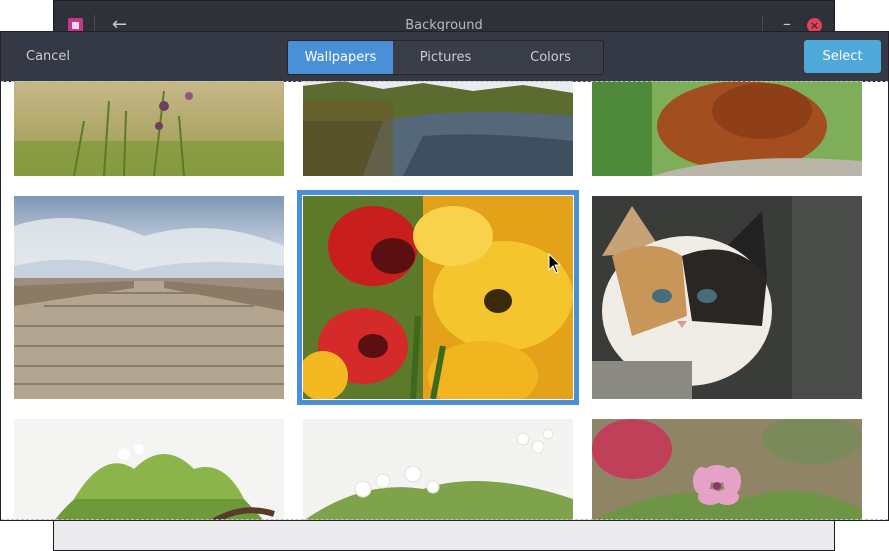 This screenshot has width=889, height=551. Describe the element at coordinates (550, 57) in the screenshot. I see `tab-colors: Colors` at that location.